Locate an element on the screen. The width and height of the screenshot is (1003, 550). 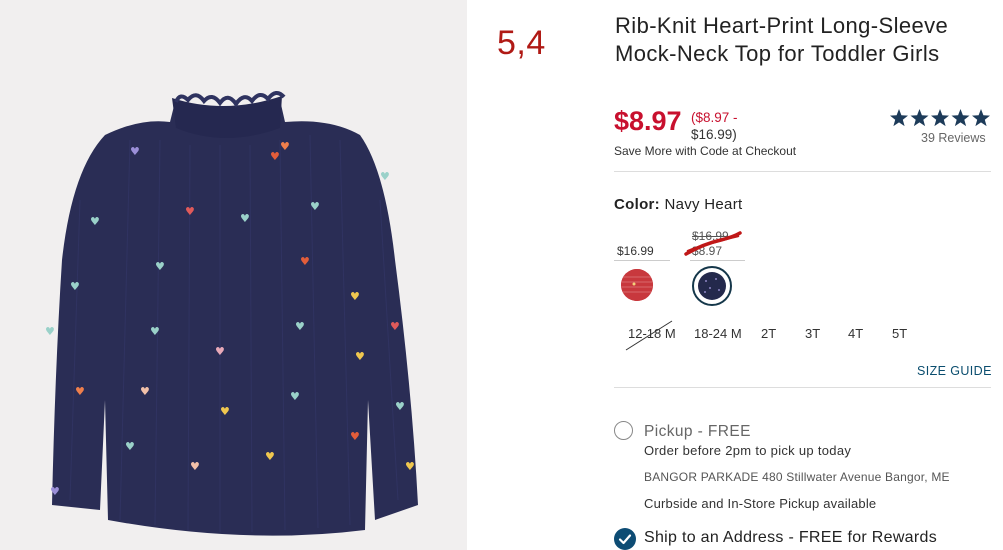
color-label-key: Color: is located at coordinates (637, 204).